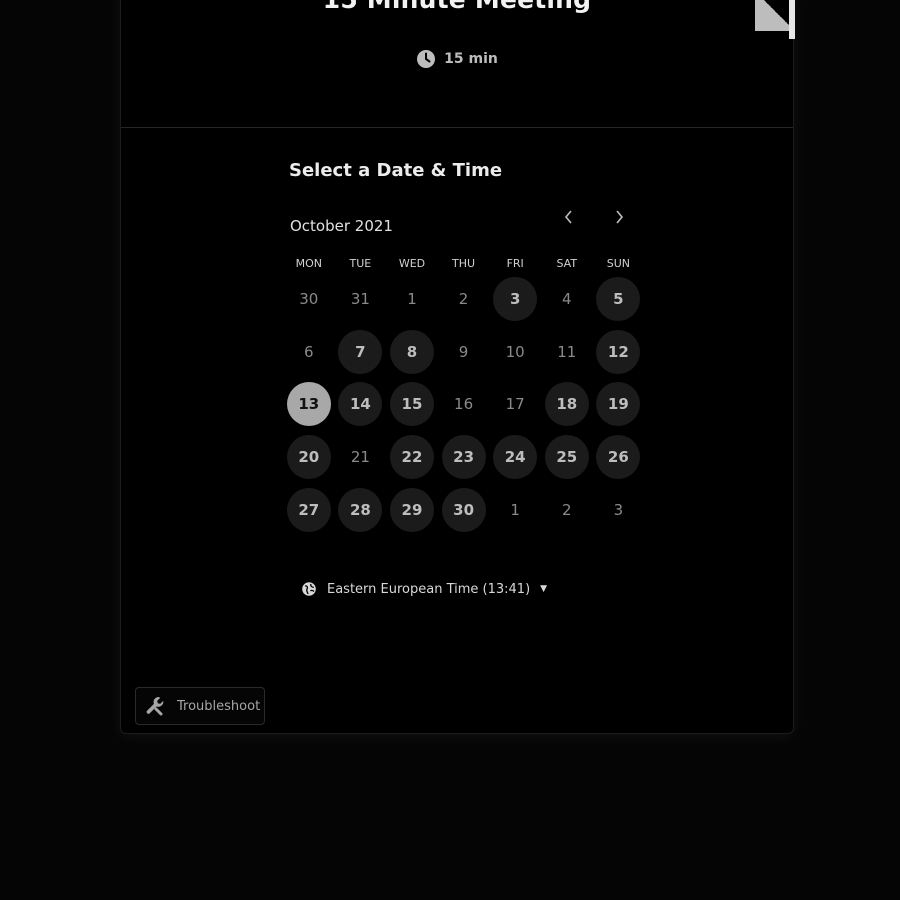 The width and height of the screenshot is (900, 900). I want to click on troubleshoot-button: Troubleshoot, so click(200, 706).